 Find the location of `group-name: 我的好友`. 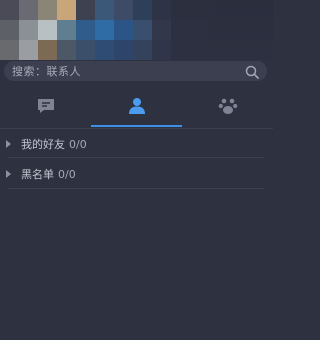

group-name: 我的好友 is located at coordinates (43, 144).